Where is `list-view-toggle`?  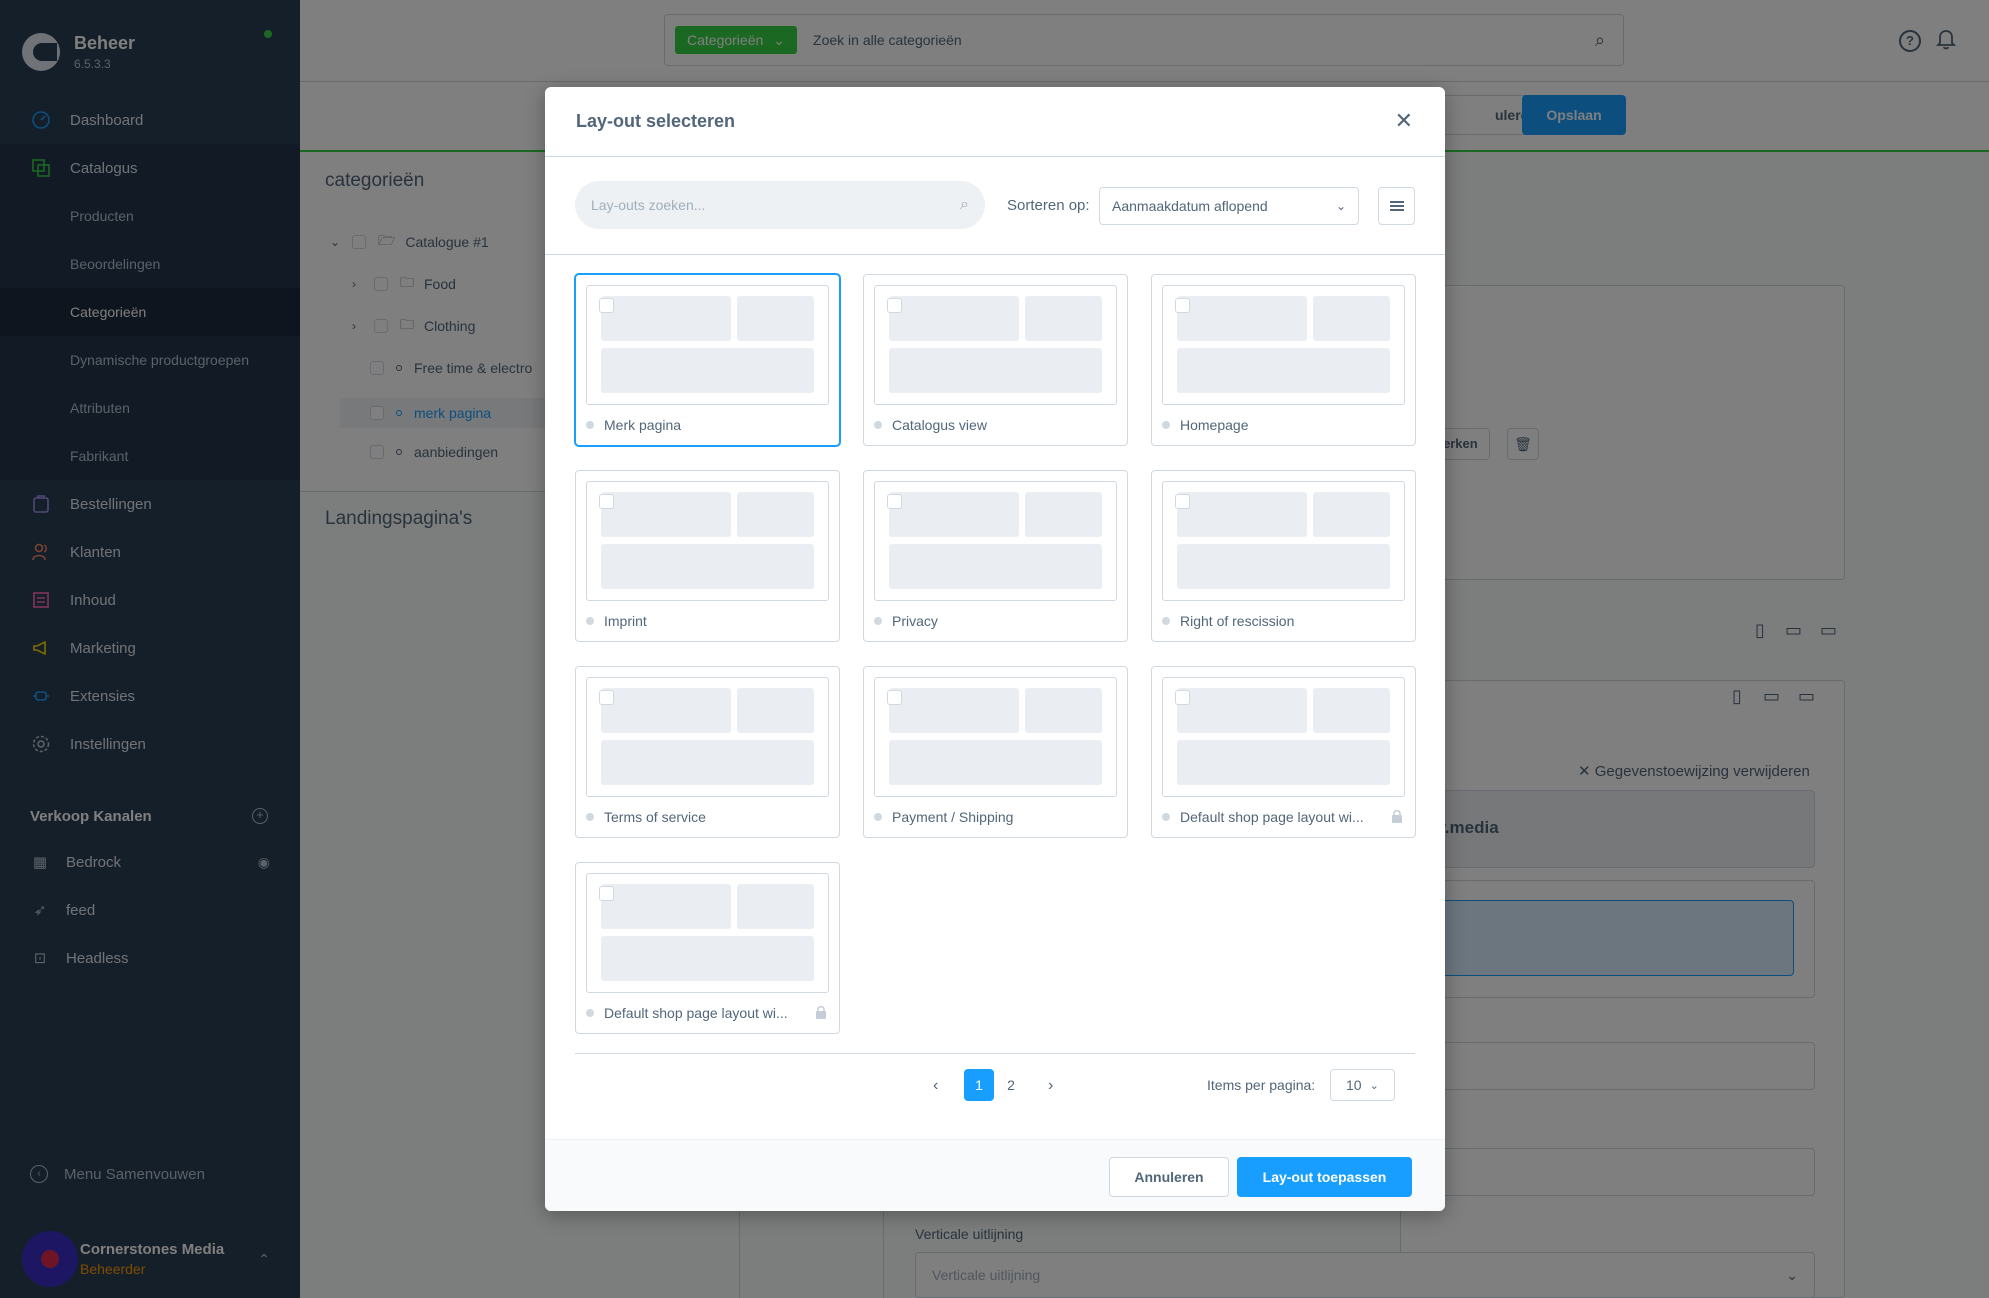 list-view-toggle is located at coordinates (1396, 206).